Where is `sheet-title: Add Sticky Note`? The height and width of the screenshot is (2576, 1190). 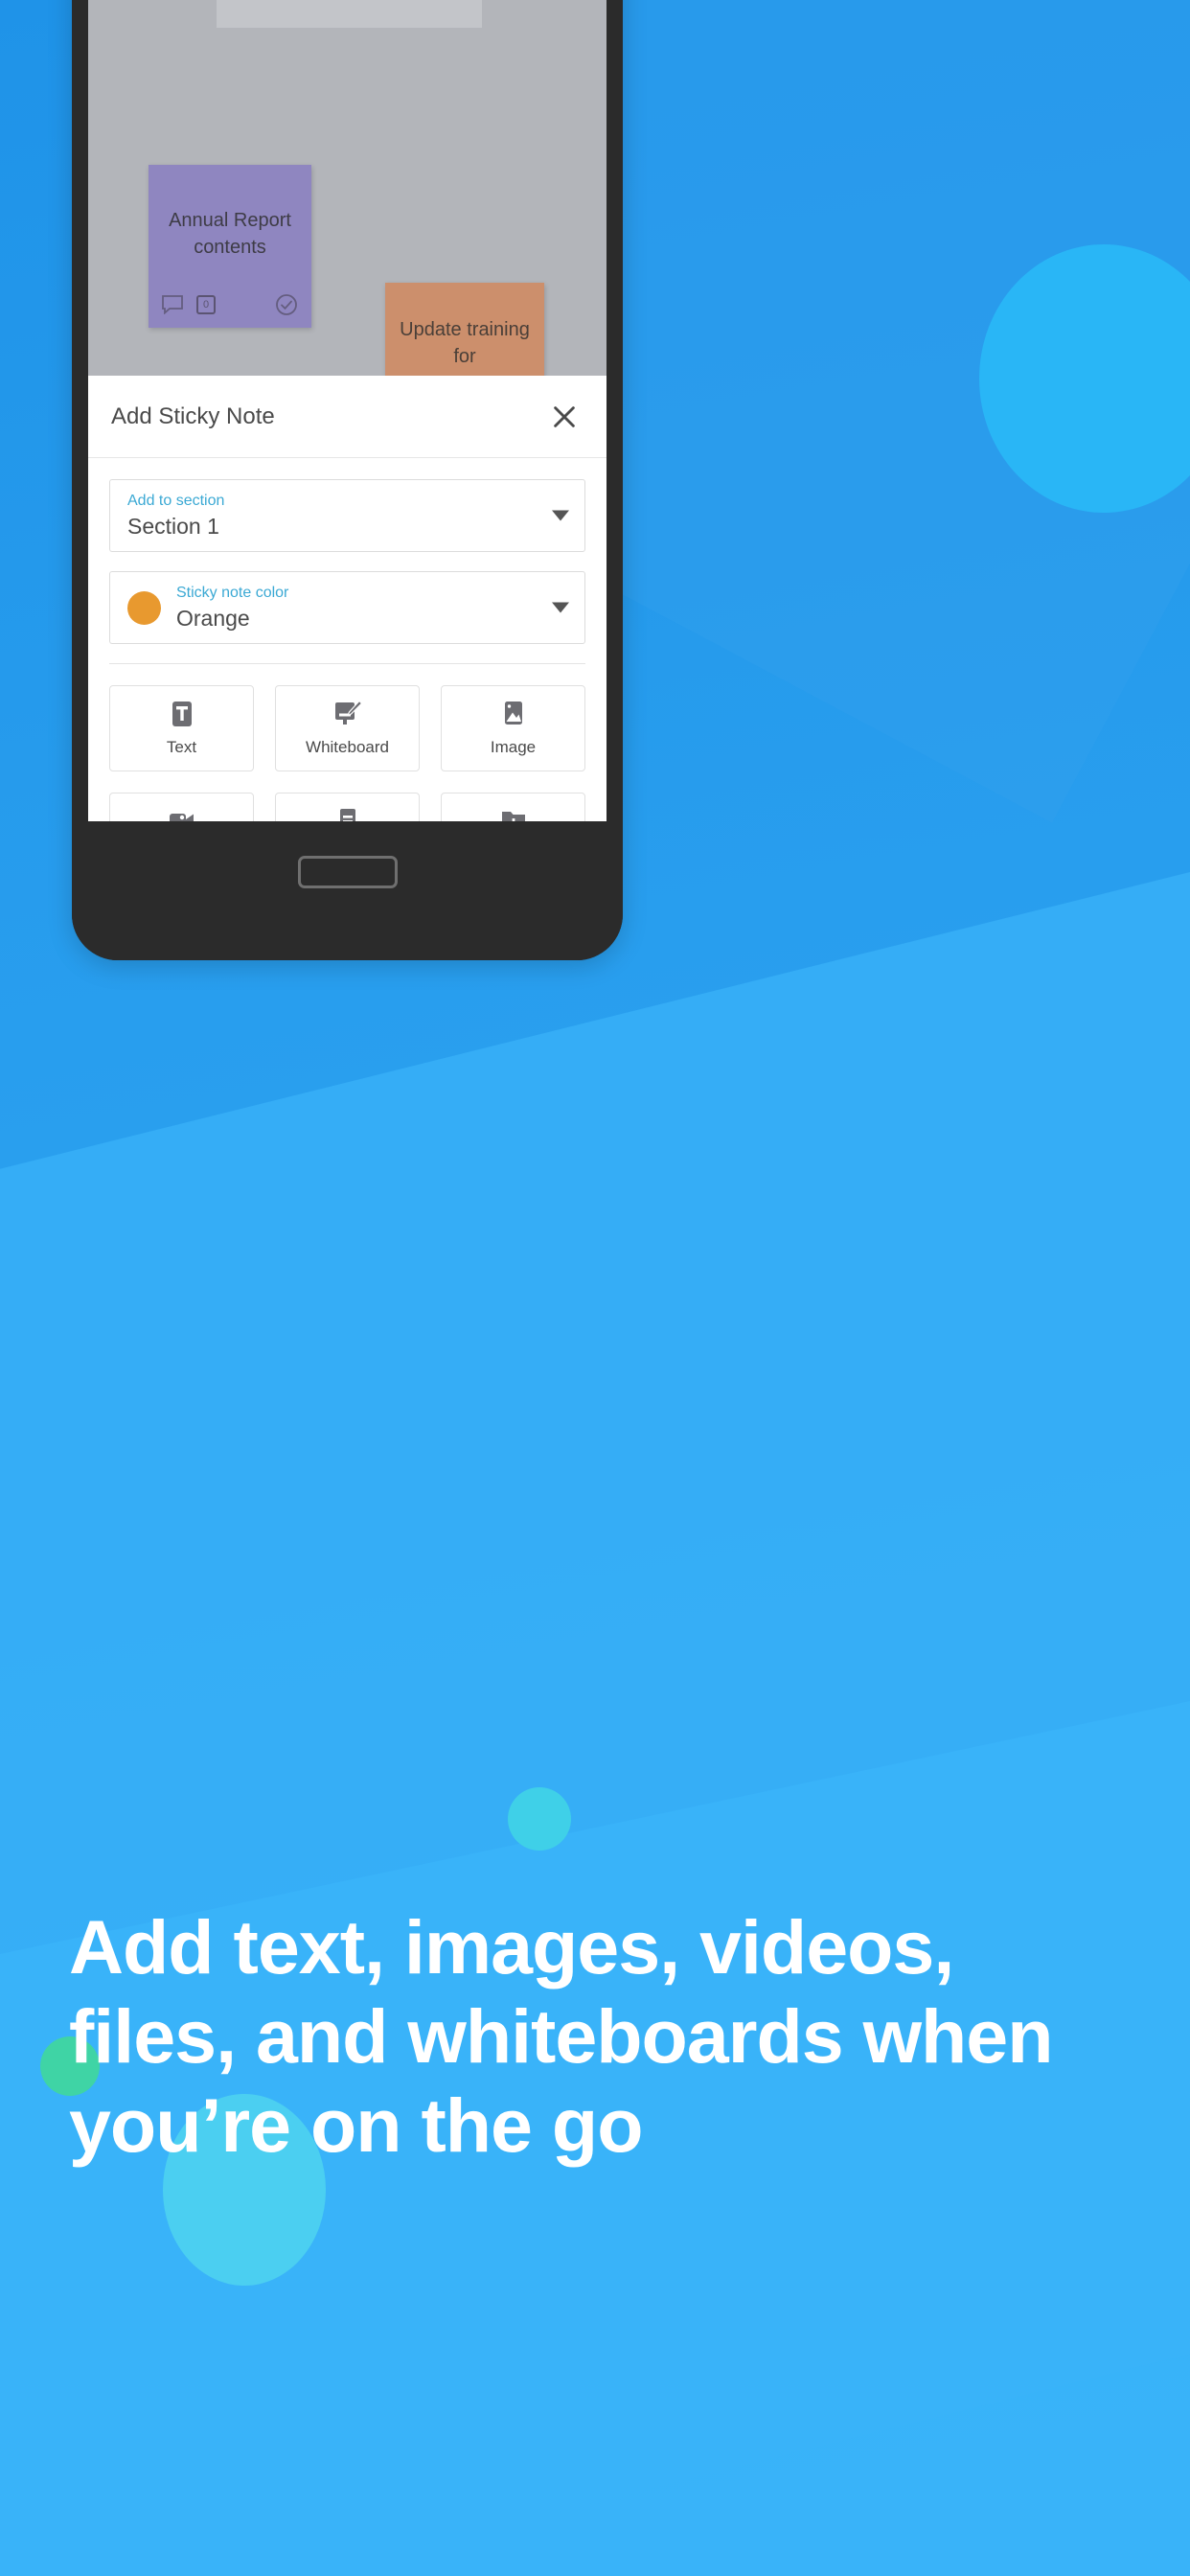
sheet-title: Add Sticky Note is located at coordinates (193, 415).